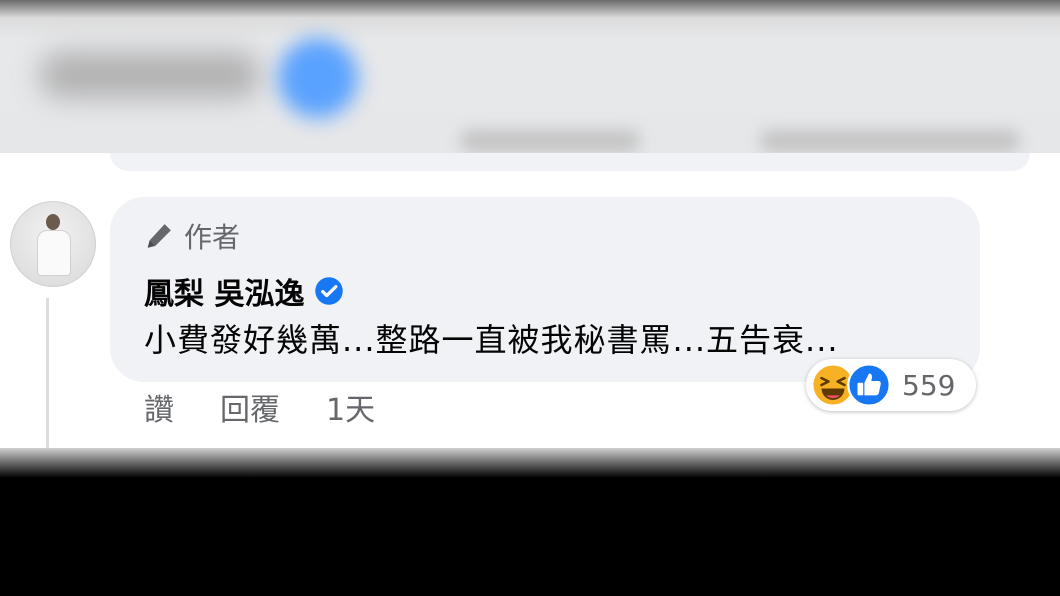  Describe the element at coordinates (212, 237) in the screenshot. I see `author-label: 作者` at that location.